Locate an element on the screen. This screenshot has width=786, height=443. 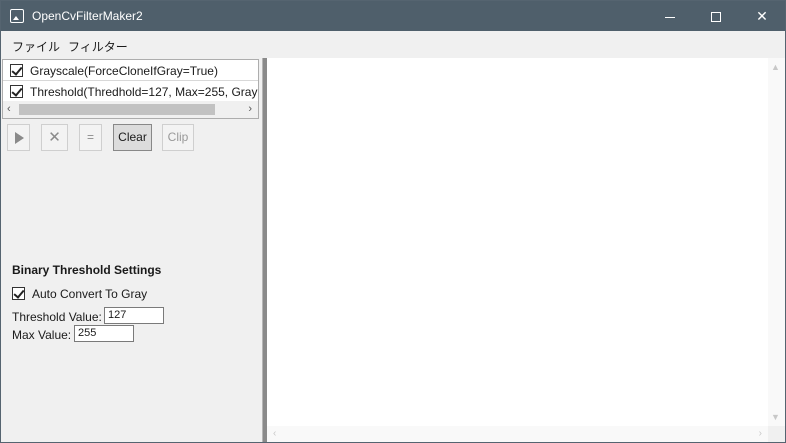
auto-convert-label: Auto Convert To Gray is located at coordinates (90, 294).